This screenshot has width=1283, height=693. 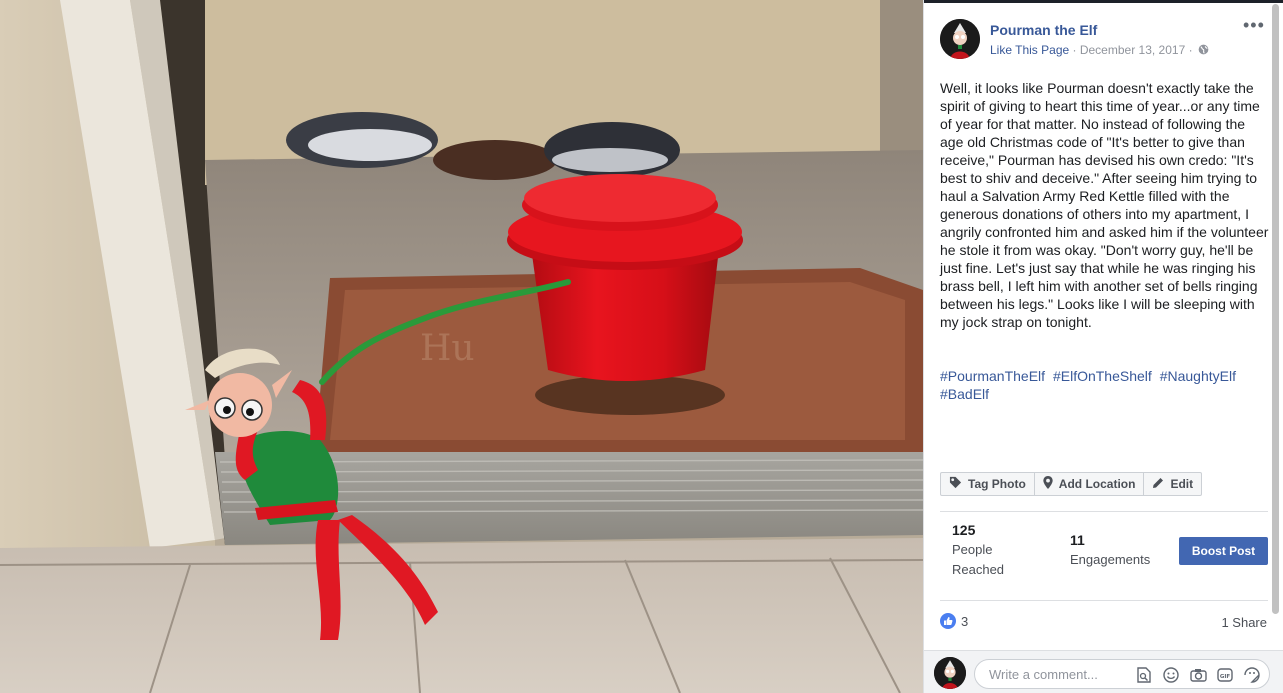 I want to click on svg-text: GIF, so click(x=1225, y=677).